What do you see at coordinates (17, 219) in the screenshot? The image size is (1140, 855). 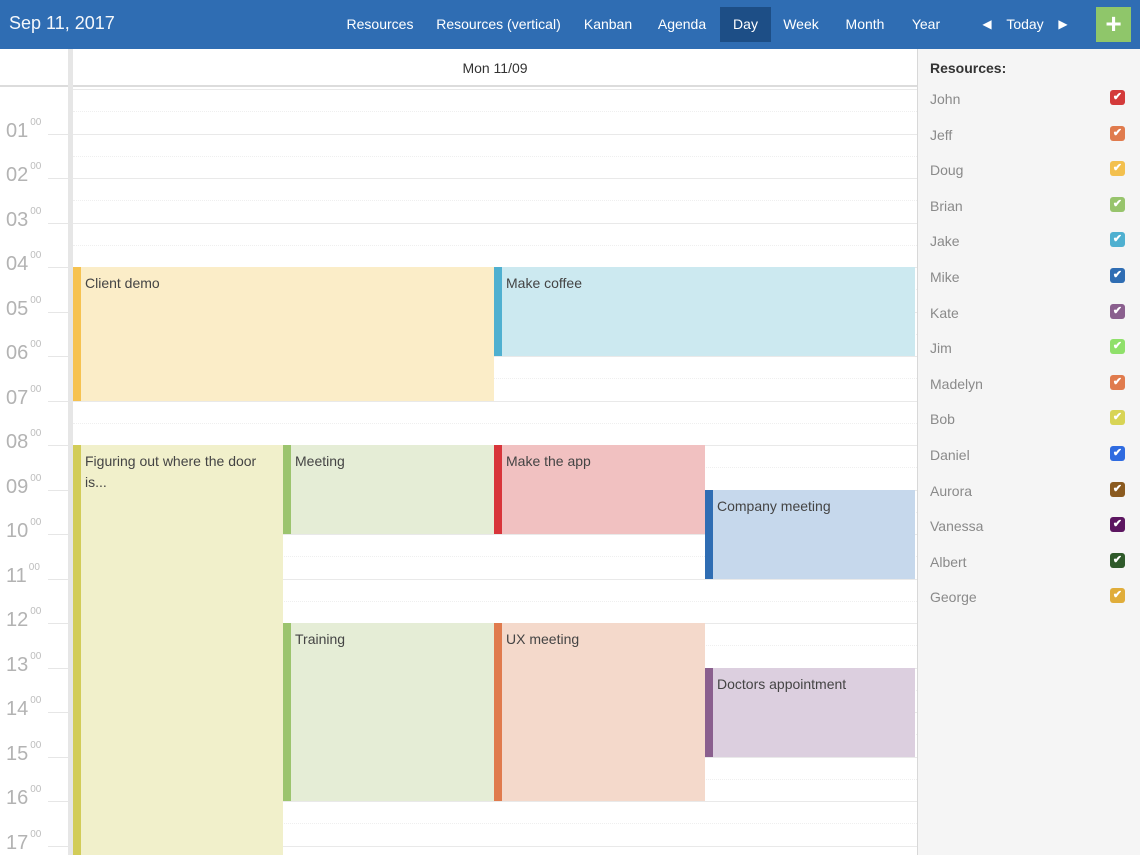 I see `hour-label-hour: 03` at bounding box center [17, 219].